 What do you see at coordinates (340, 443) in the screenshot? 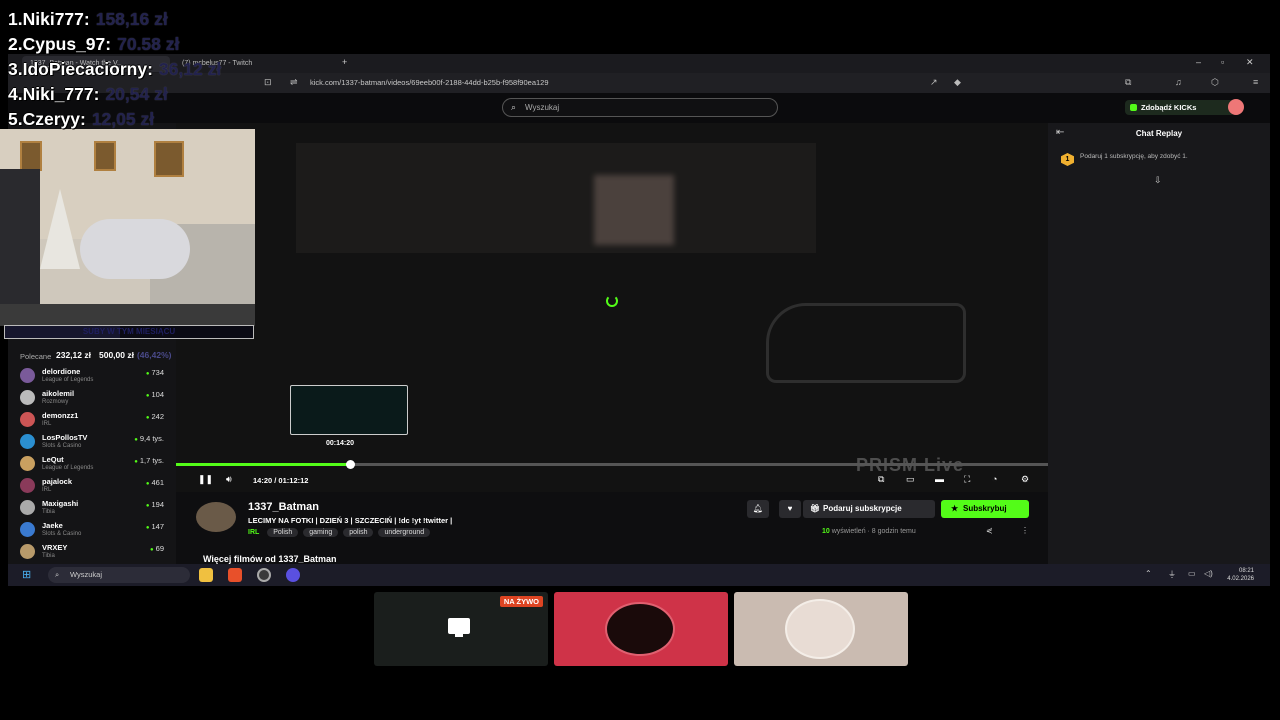
I see `seek-preview-time: 00:14:20` at bounding box center [340, 443].